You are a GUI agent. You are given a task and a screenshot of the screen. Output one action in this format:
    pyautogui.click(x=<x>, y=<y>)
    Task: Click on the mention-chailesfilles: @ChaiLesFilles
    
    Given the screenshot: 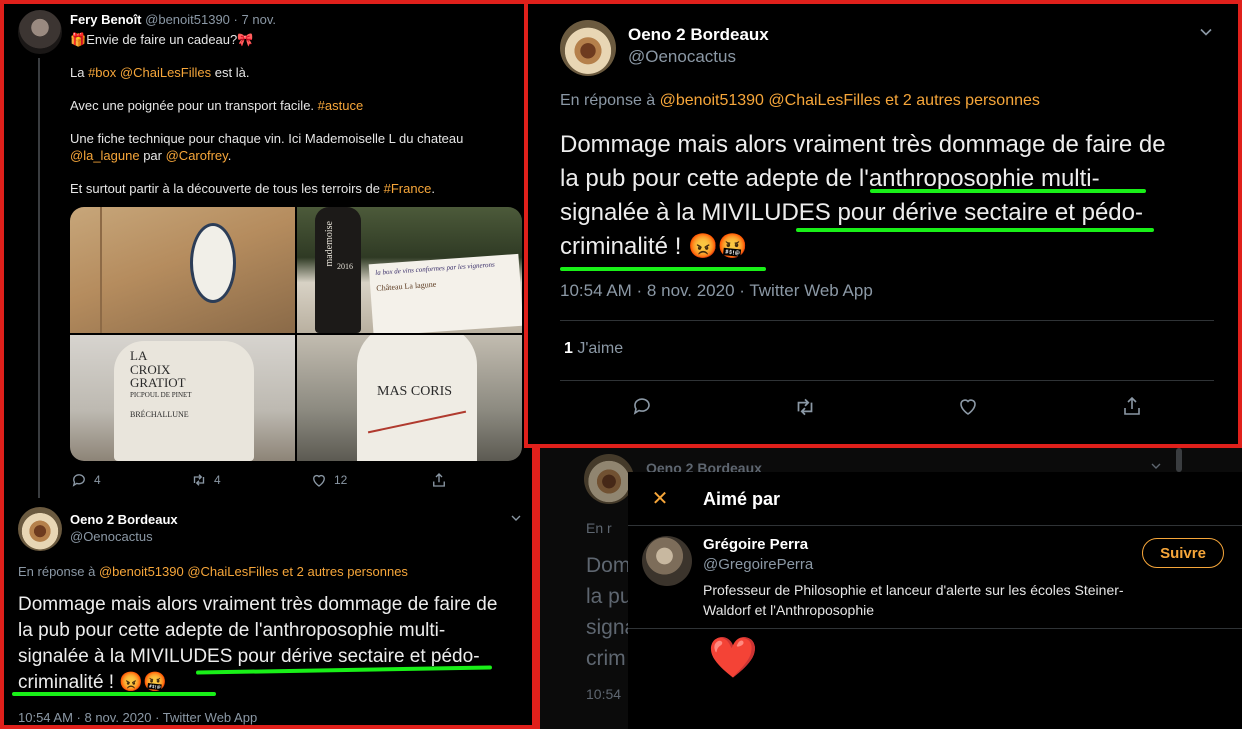 What is the action you would take?
    pyautogui.click(x=165, y=72)
    